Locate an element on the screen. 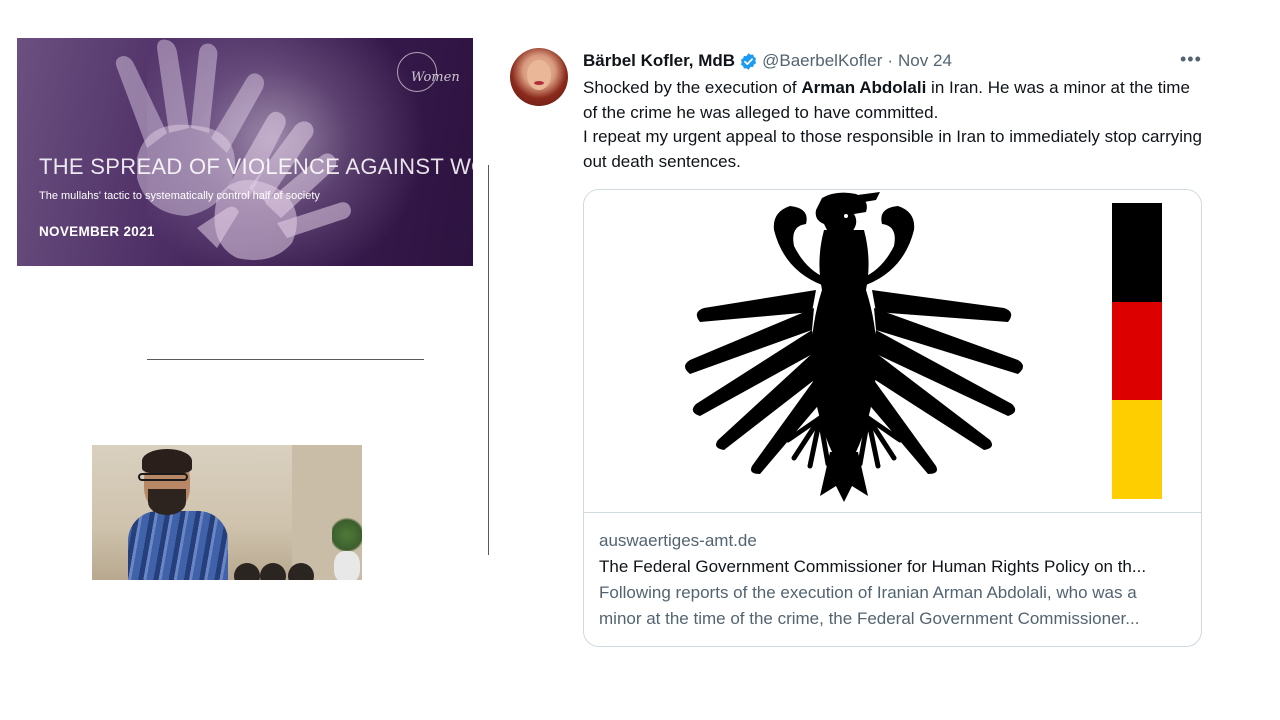 Image resolution: width=1280 pixels, height=720 pixels. card-domain: auswaertiges-amt.de is located at coordinates (894, 541).